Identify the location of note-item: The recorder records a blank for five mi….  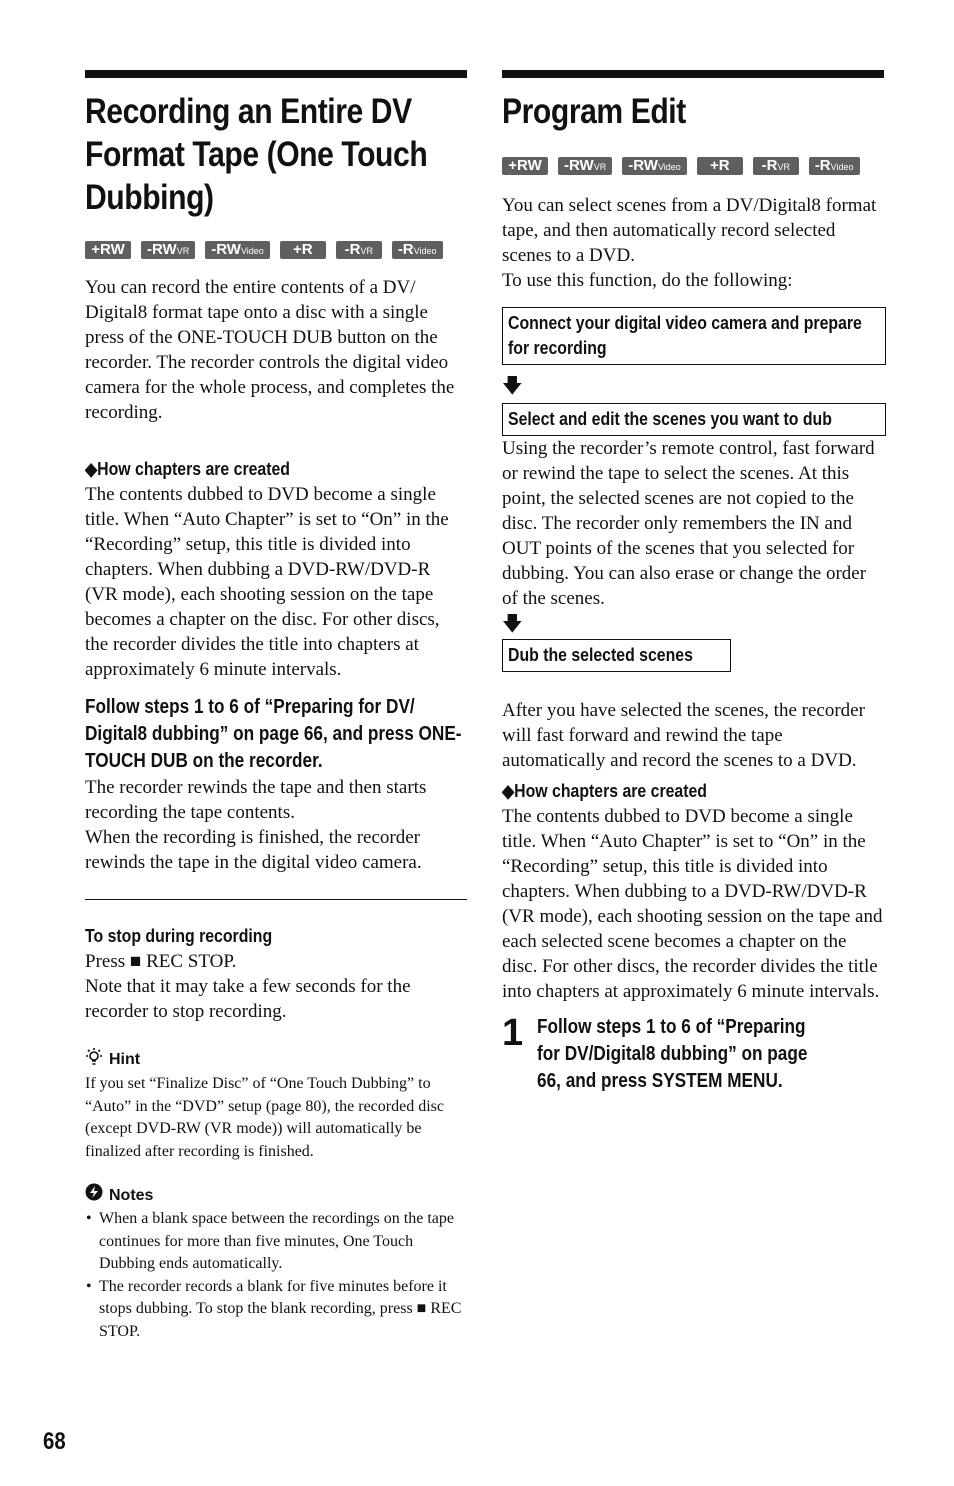
(276, 1310).